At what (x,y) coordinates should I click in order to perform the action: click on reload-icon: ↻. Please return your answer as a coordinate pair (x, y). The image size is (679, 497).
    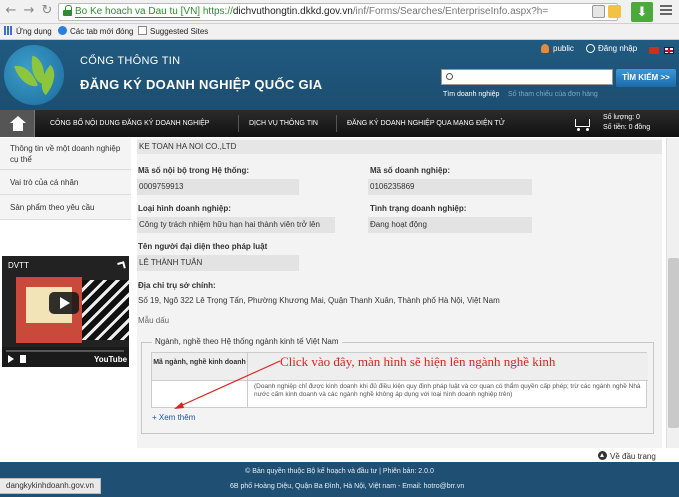
    Looking at the image, I should click on (47, 11).